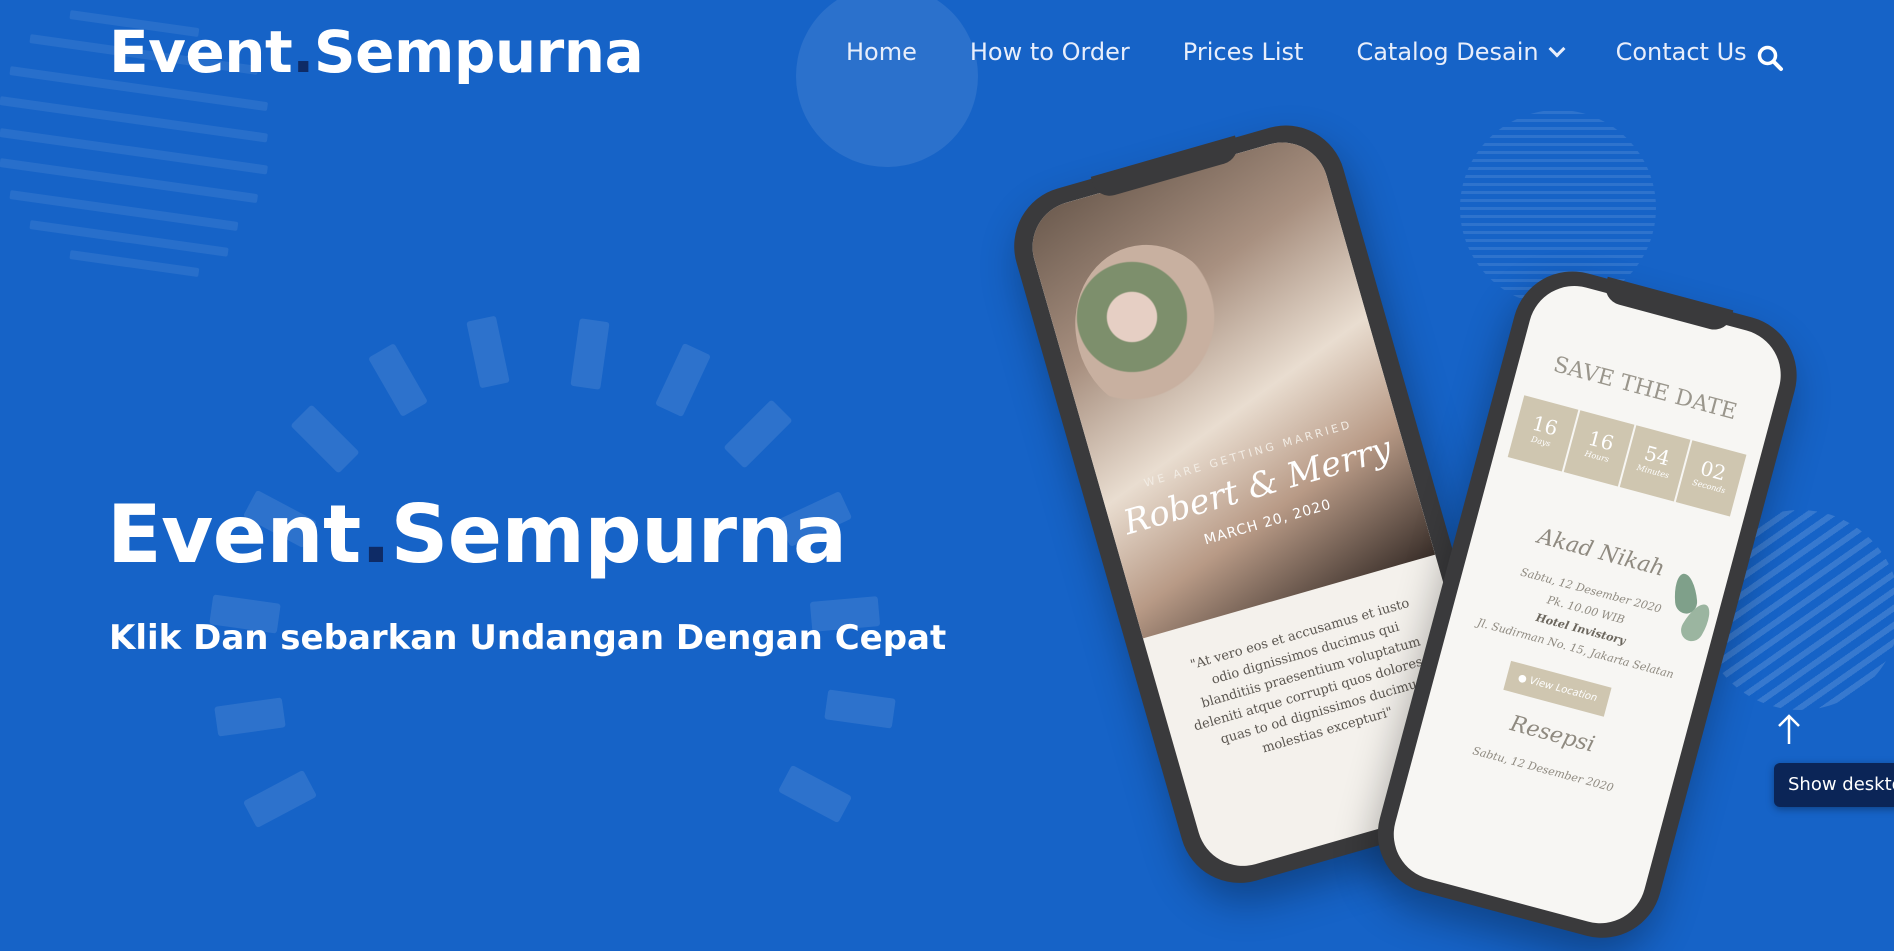  What do you see at coordinates (1557, 49) in the screenshot?
I see `chevron-down-icon` at bounding box center [1557, 49].